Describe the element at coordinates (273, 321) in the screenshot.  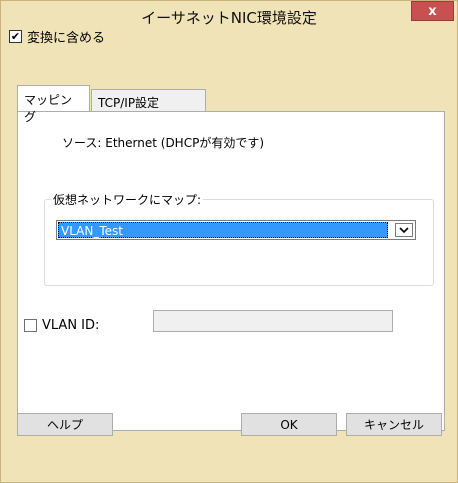
I see `vlan-id-input` at that location.